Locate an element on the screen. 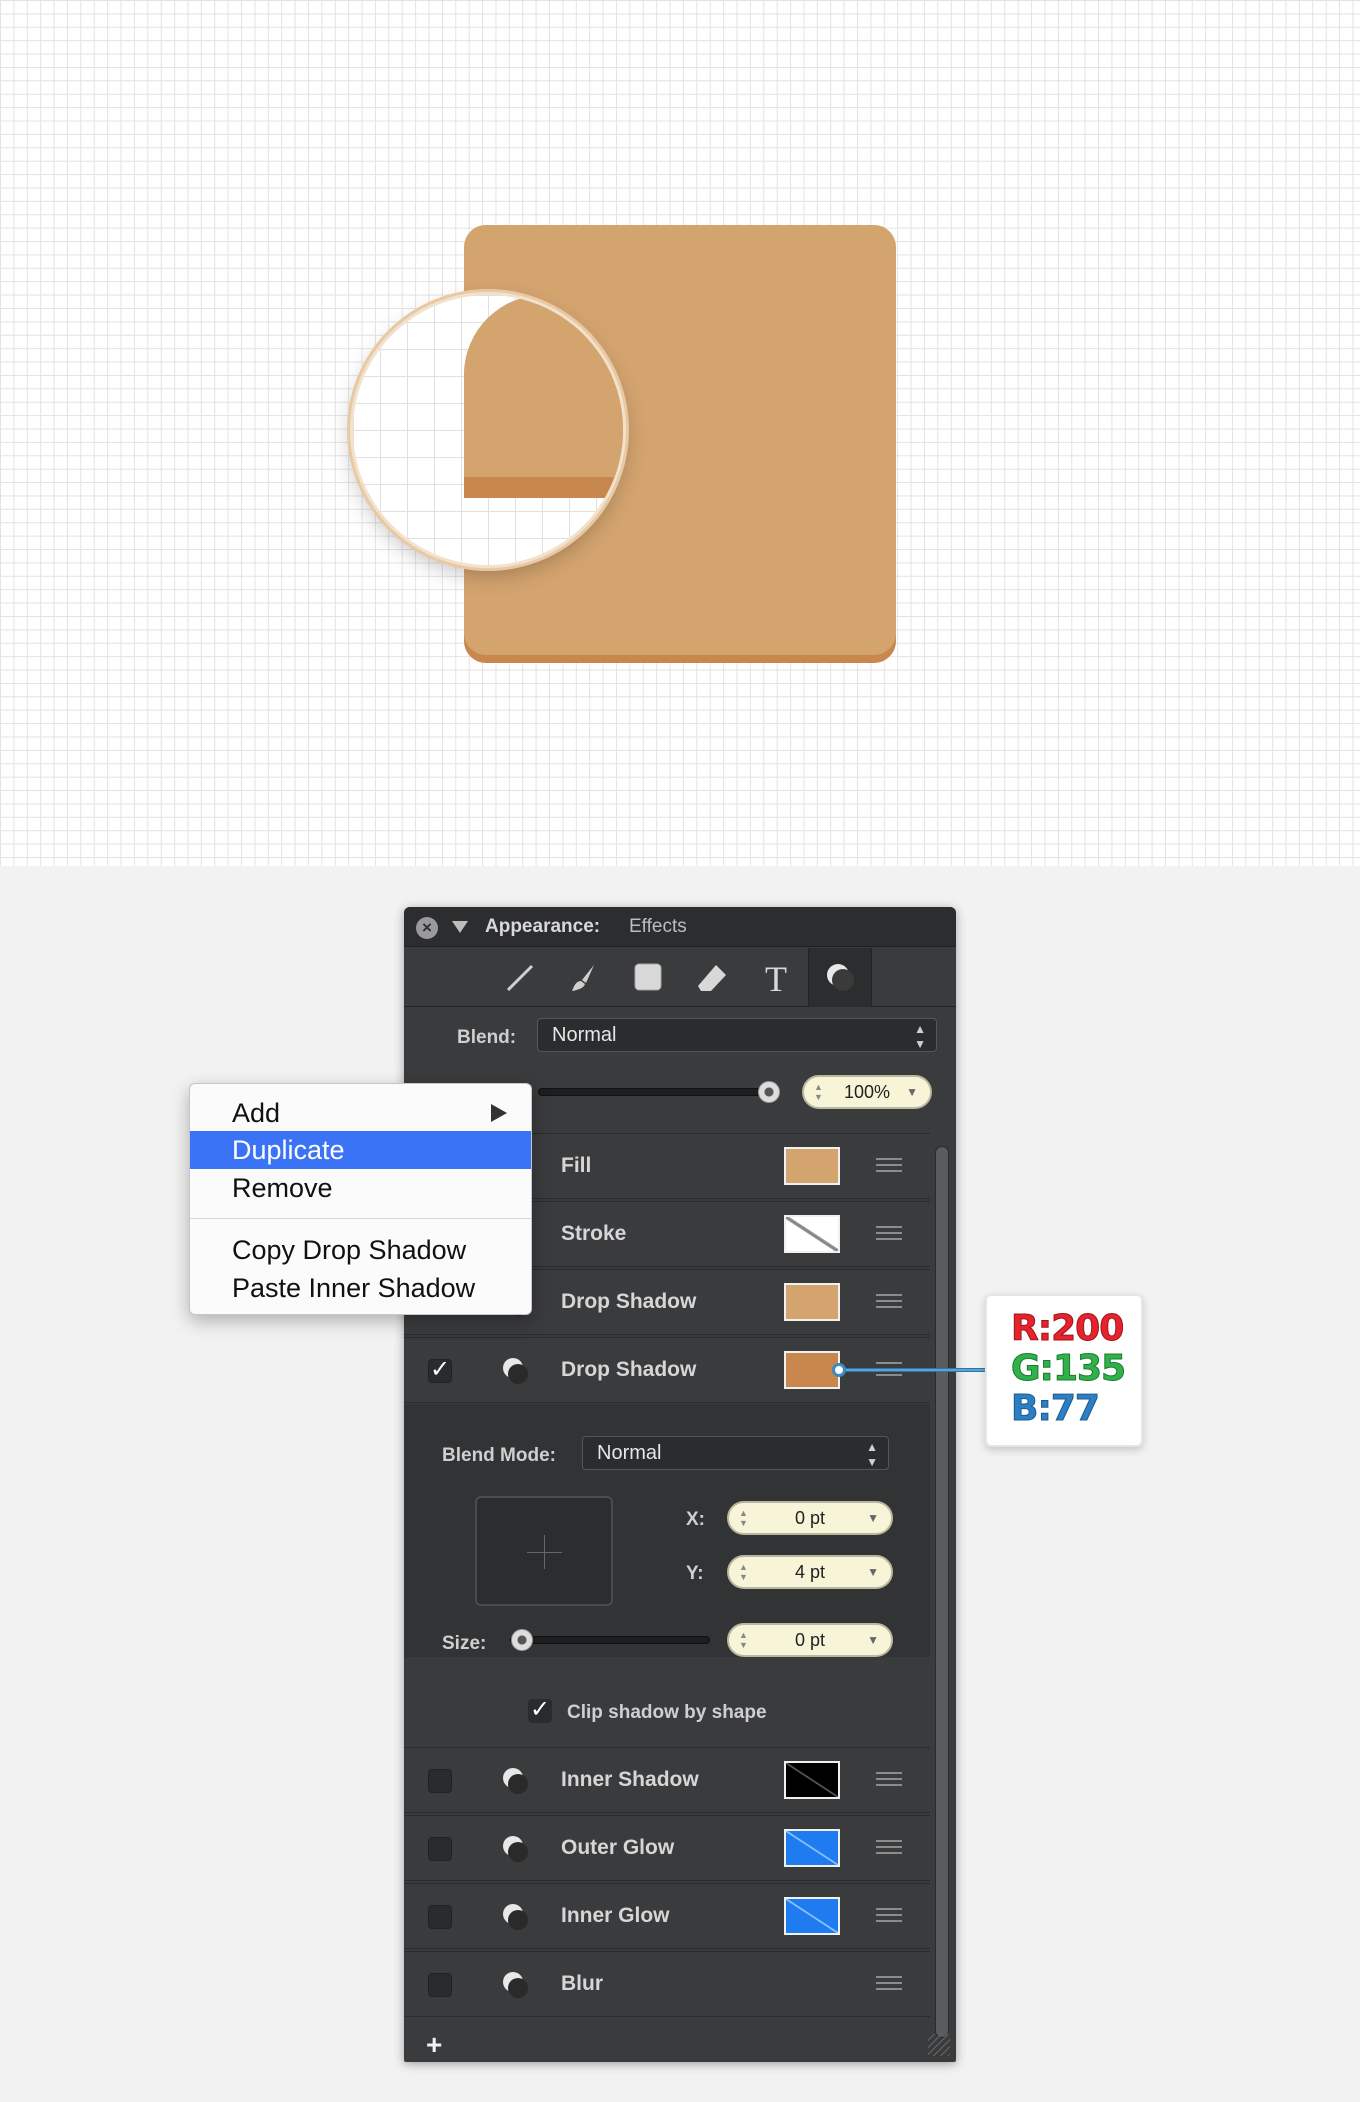 This screenshot has height=2102, width=1360. blend-label: Blend: is located at coordinates (487, 1037).